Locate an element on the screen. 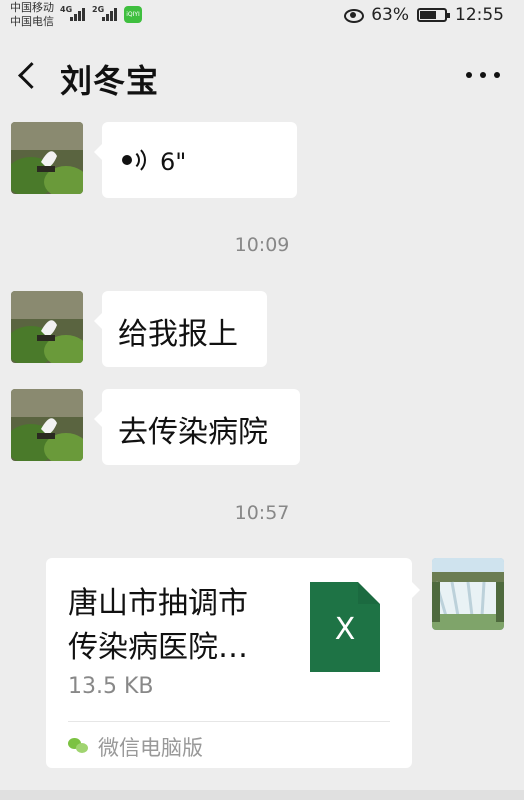 This screenshot has width=524, height=800. text-message-bubble: 给我报上 is located at coordinates (180, 329).